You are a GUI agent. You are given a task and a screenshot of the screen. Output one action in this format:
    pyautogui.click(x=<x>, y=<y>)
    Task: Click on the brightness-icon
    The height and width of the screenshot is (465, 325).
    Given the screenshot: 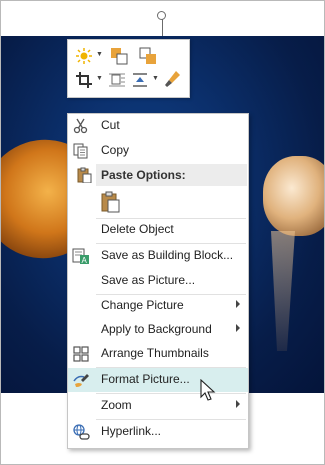 What is the action you would take?
    pyautogui.click(x=84, y=56)
    